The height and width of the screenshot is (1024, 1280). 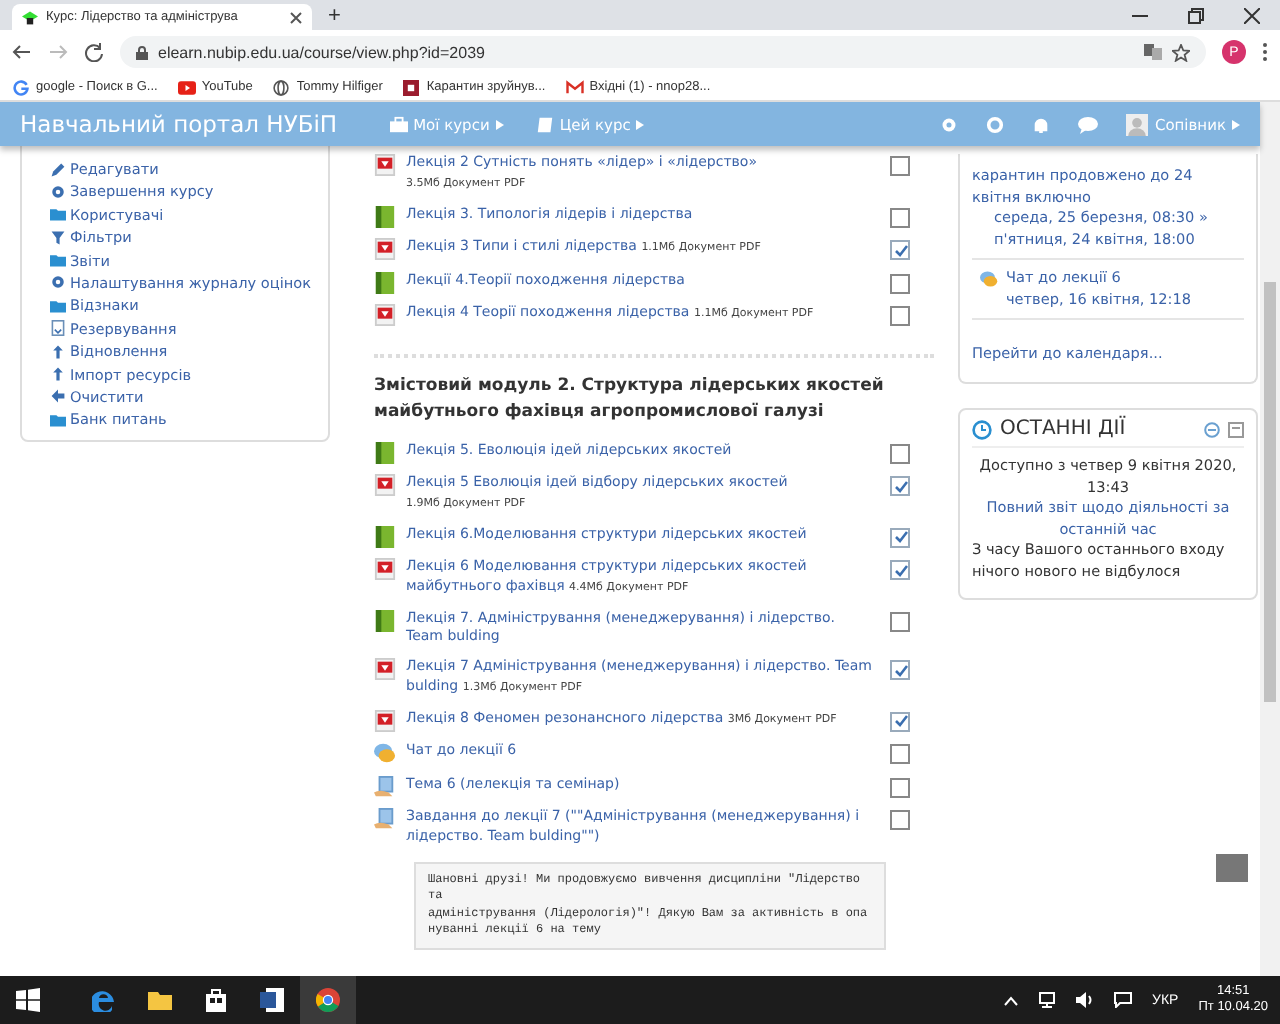 What do you see at coordinates (334, 17) in the screenshot?
I see `new-tab-button: +` at bounding box center [334, 17].